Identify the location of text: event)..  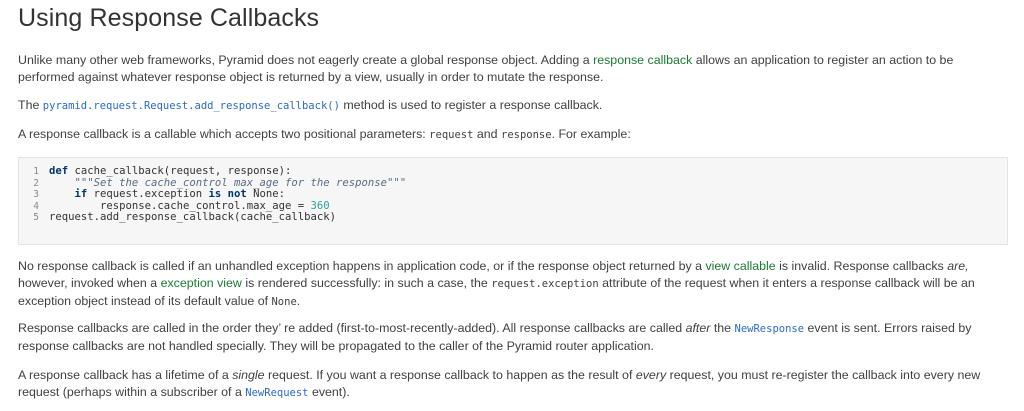
(329, 392).